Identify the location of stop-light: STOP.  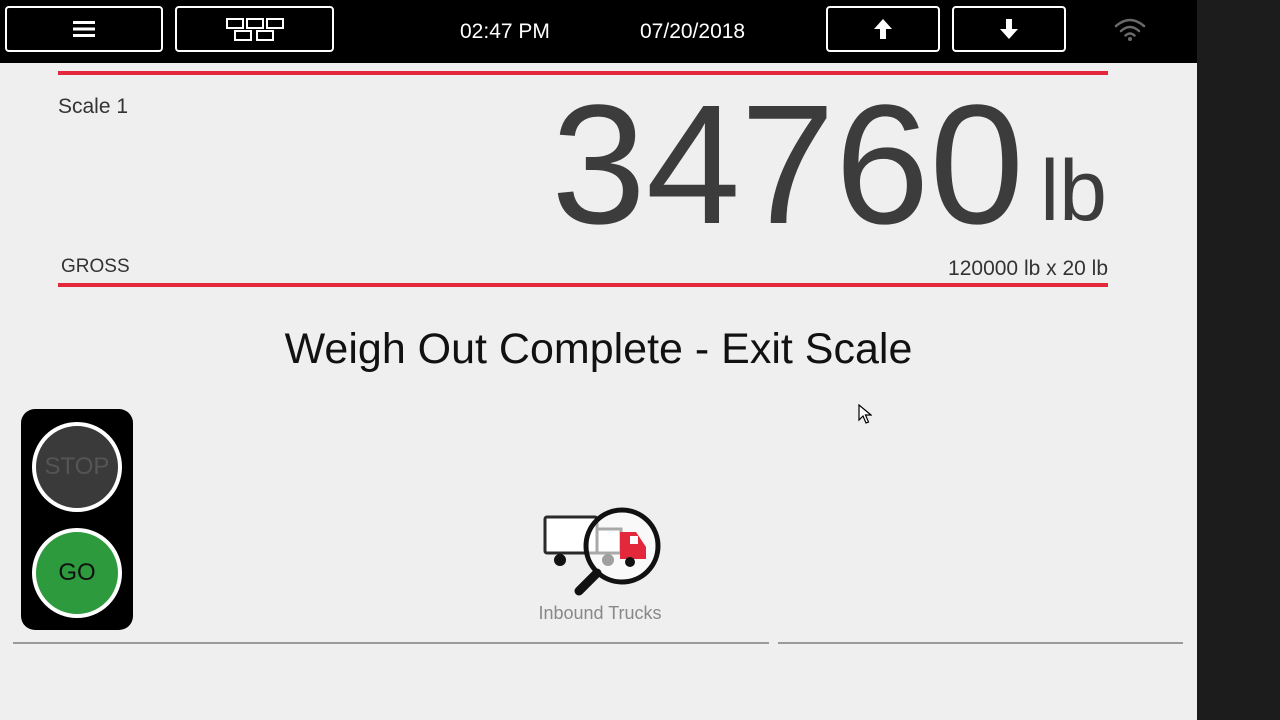
(77, 467).